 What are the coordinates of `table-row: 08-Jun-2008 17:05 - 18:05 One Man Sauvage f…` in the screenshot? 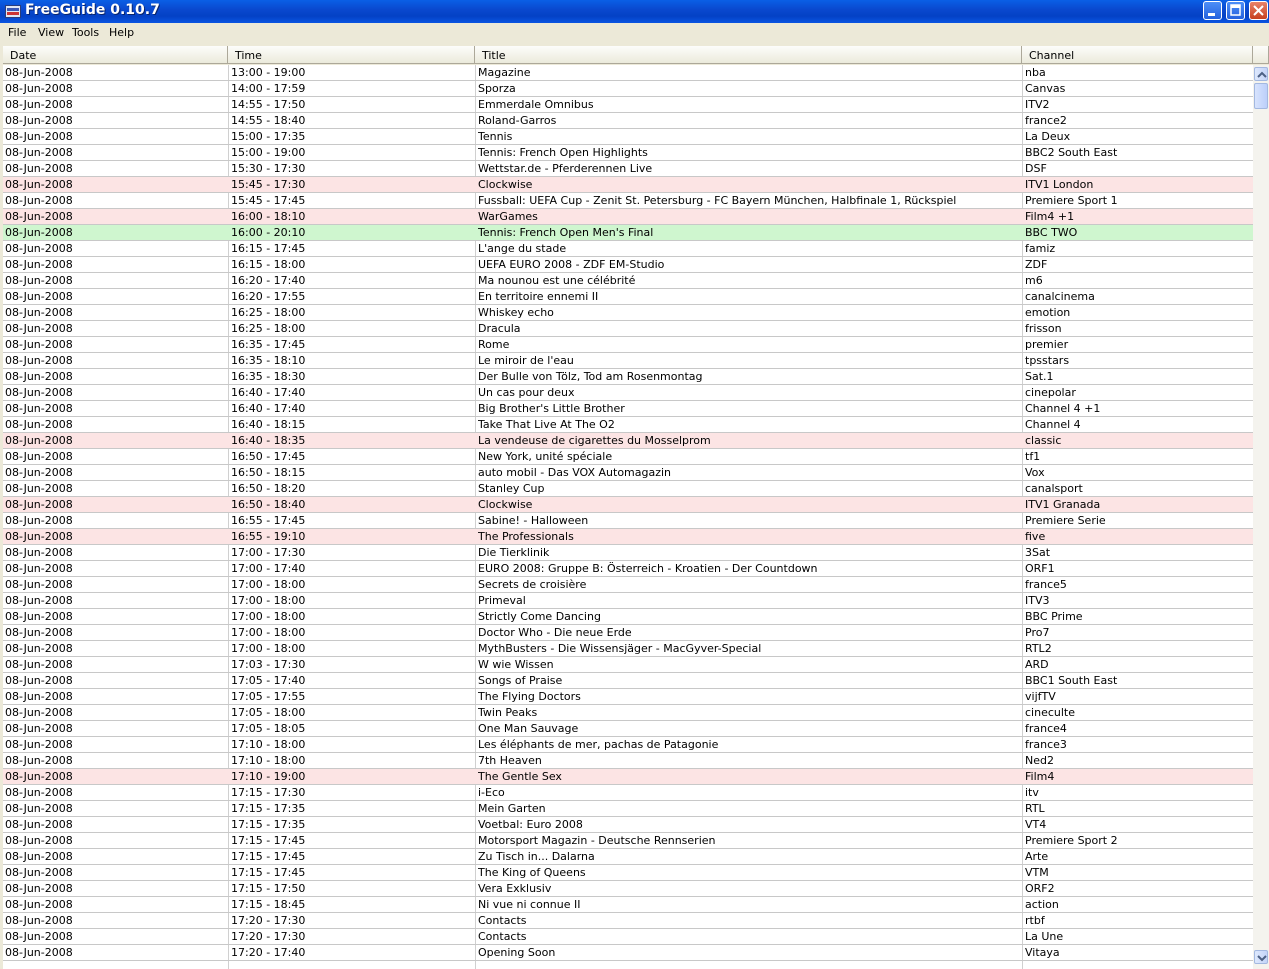 It's located at (628, 729).